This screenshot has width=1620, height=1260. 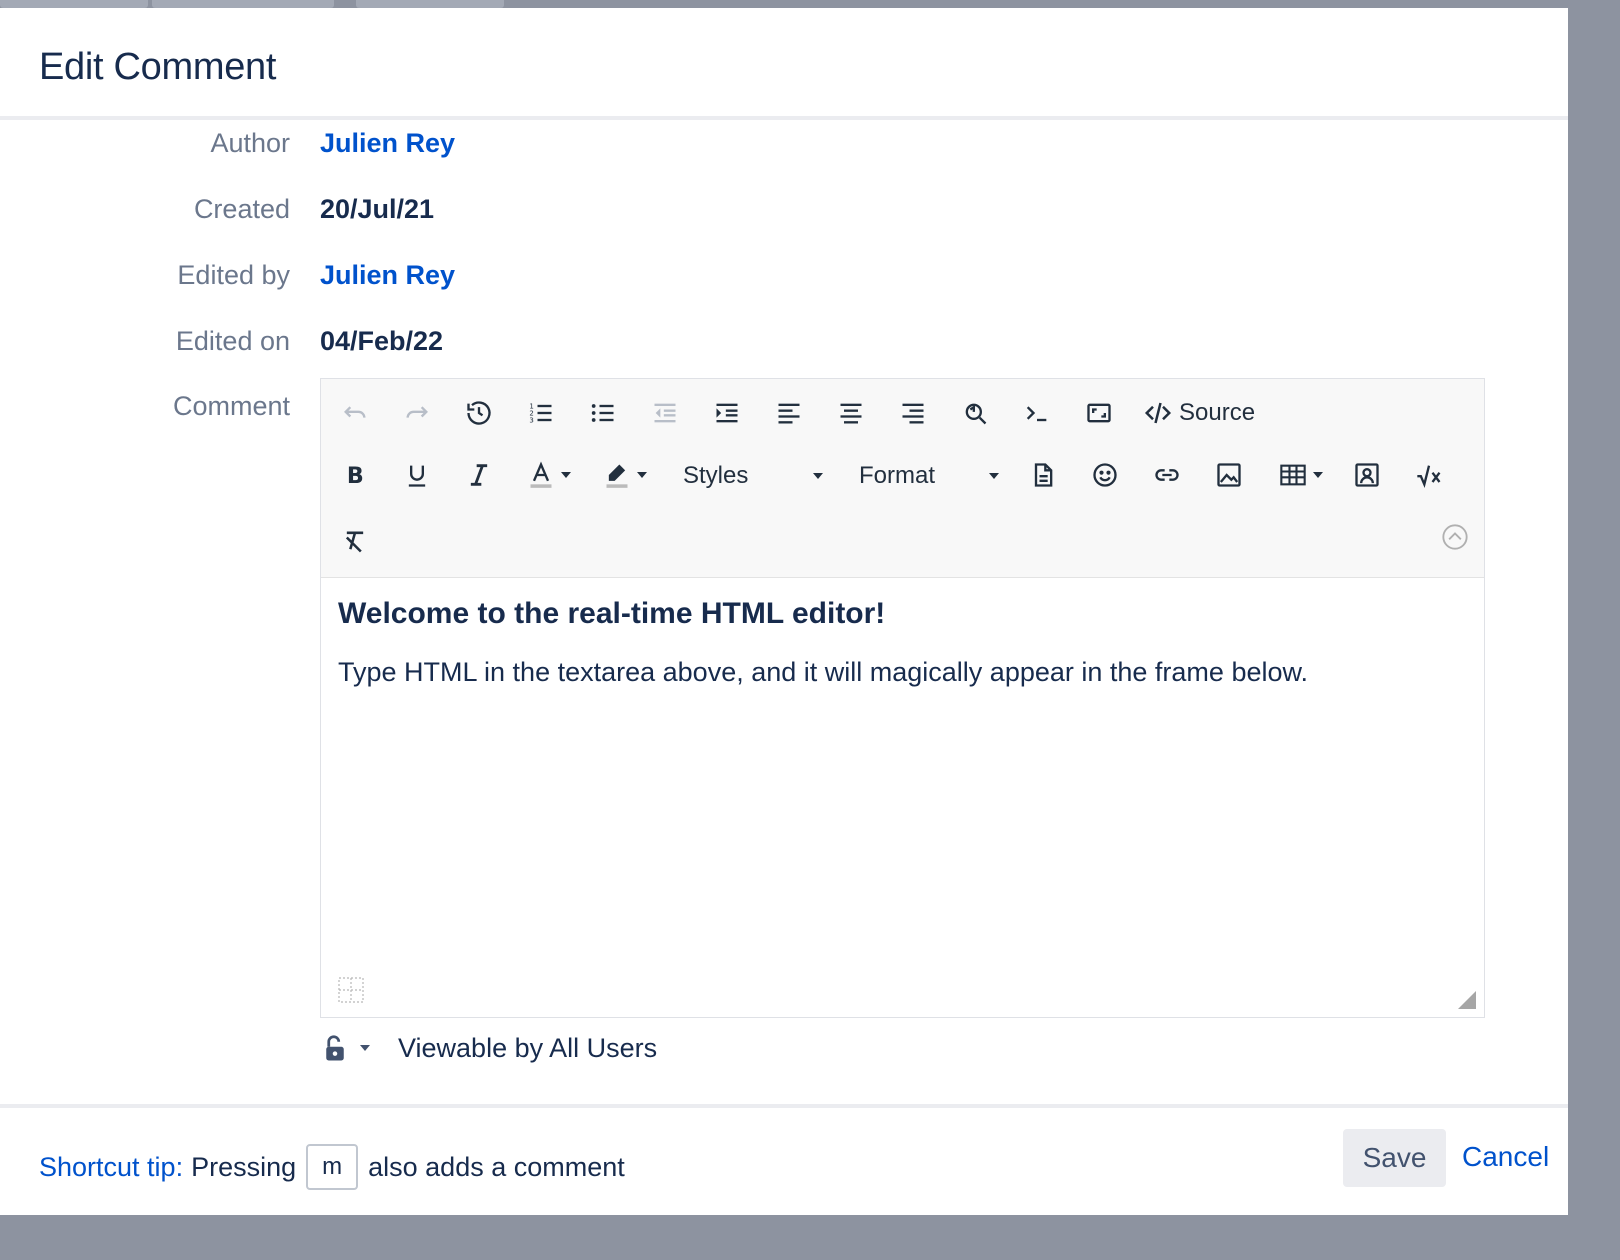 I want to click on source-code-icon, so click(x=1158, y=413).